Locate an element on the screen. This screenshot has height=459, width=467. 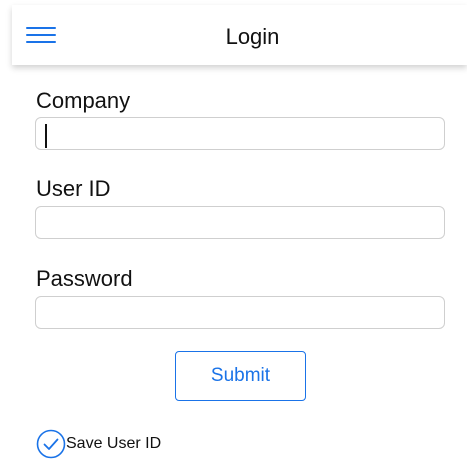
company-label: Company is located at coordinates (83, 100).